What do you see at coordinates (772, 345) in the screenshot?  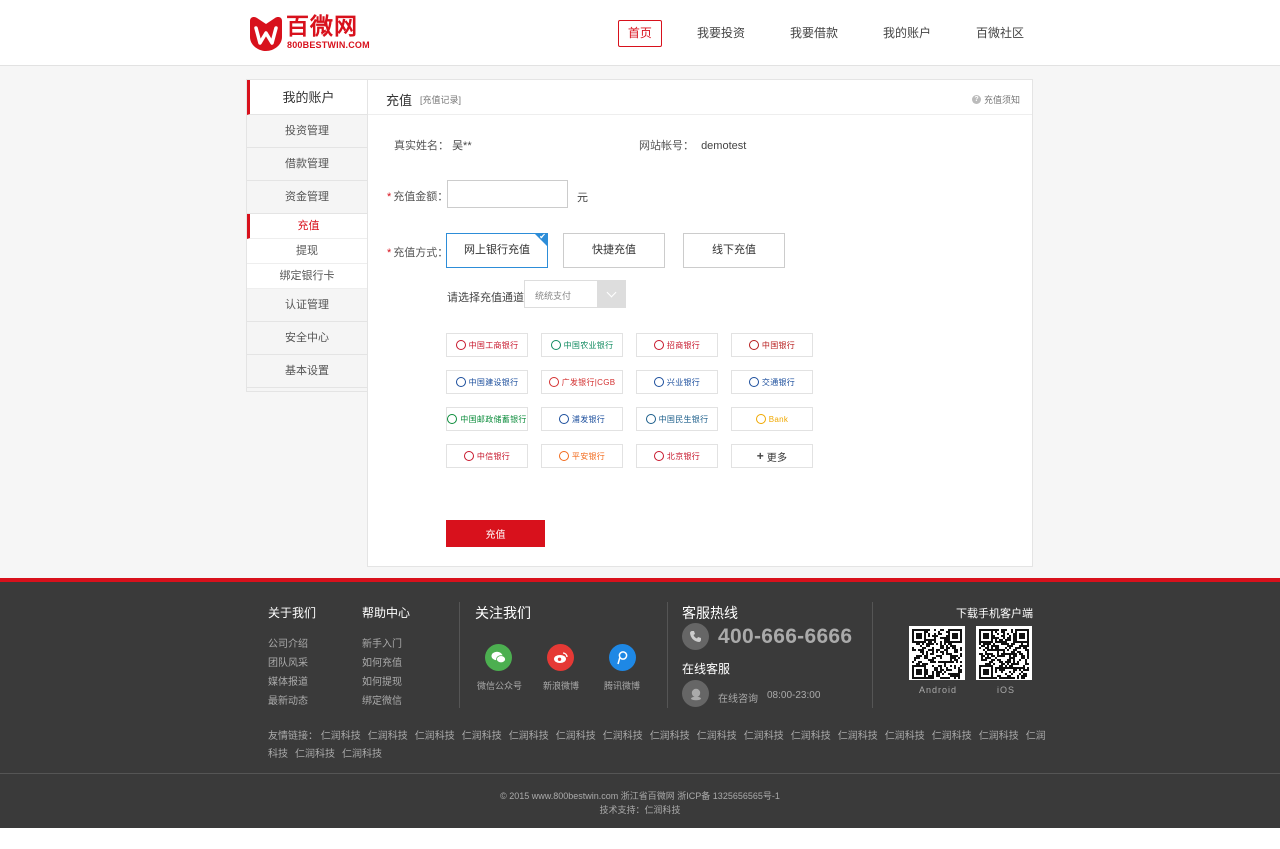 I see `bank-option: 中国银行` at bounding box center [772, 345].